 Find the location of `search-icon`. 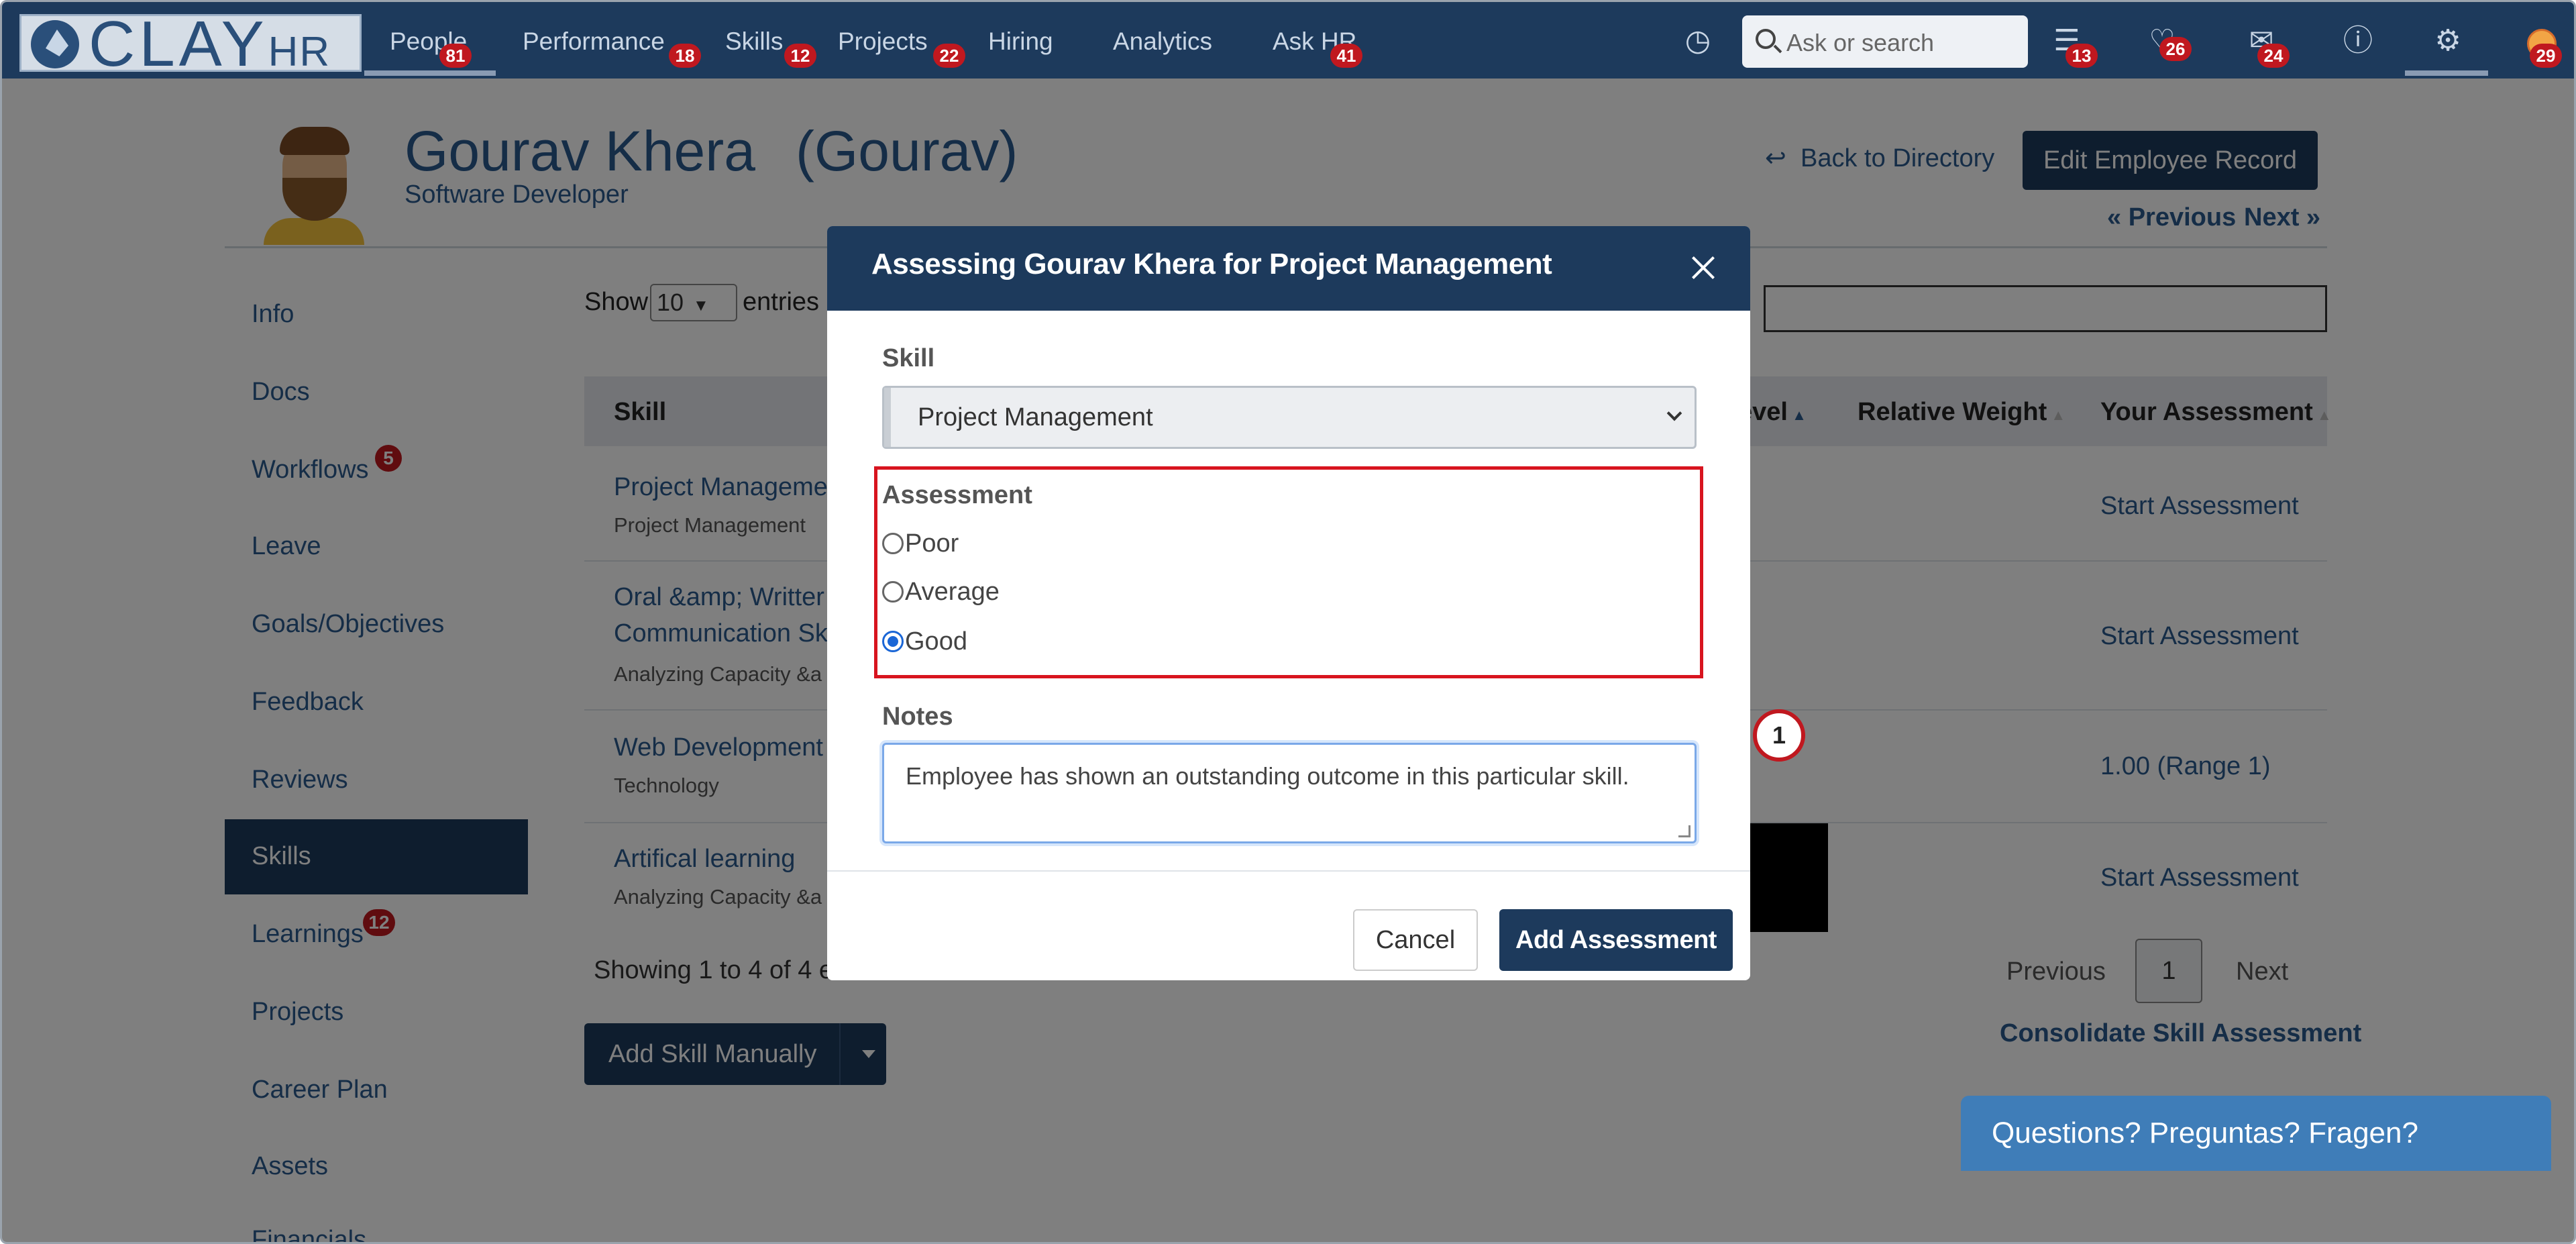

search-icon is located at coordinates (1766, 39).